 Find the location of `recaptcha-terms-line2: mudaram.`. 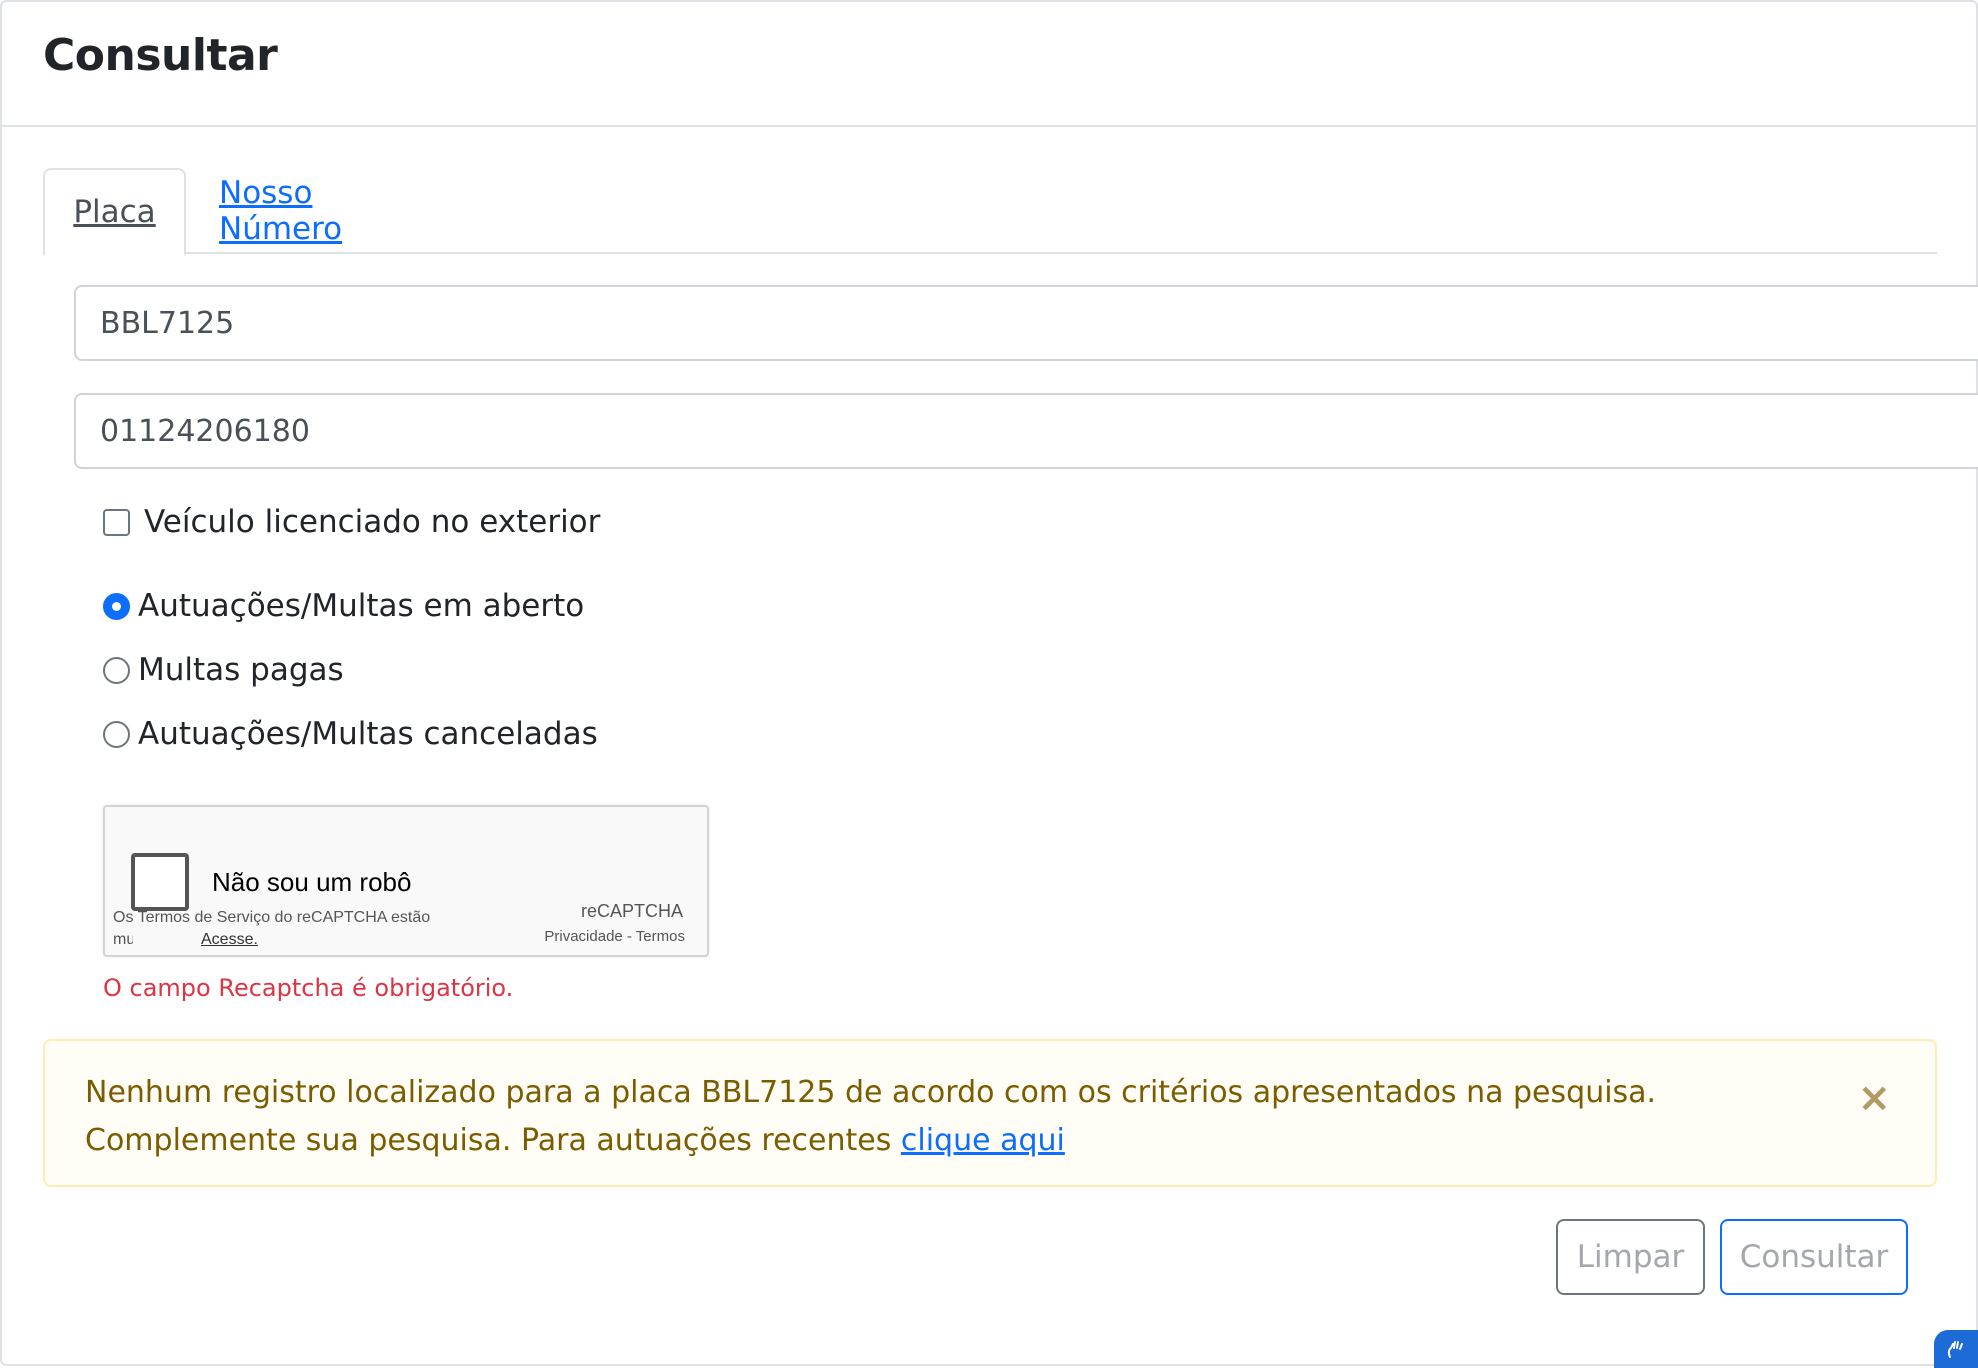

recaptcha-terms-line2: mudaram. is located at coordinates (123, 939).